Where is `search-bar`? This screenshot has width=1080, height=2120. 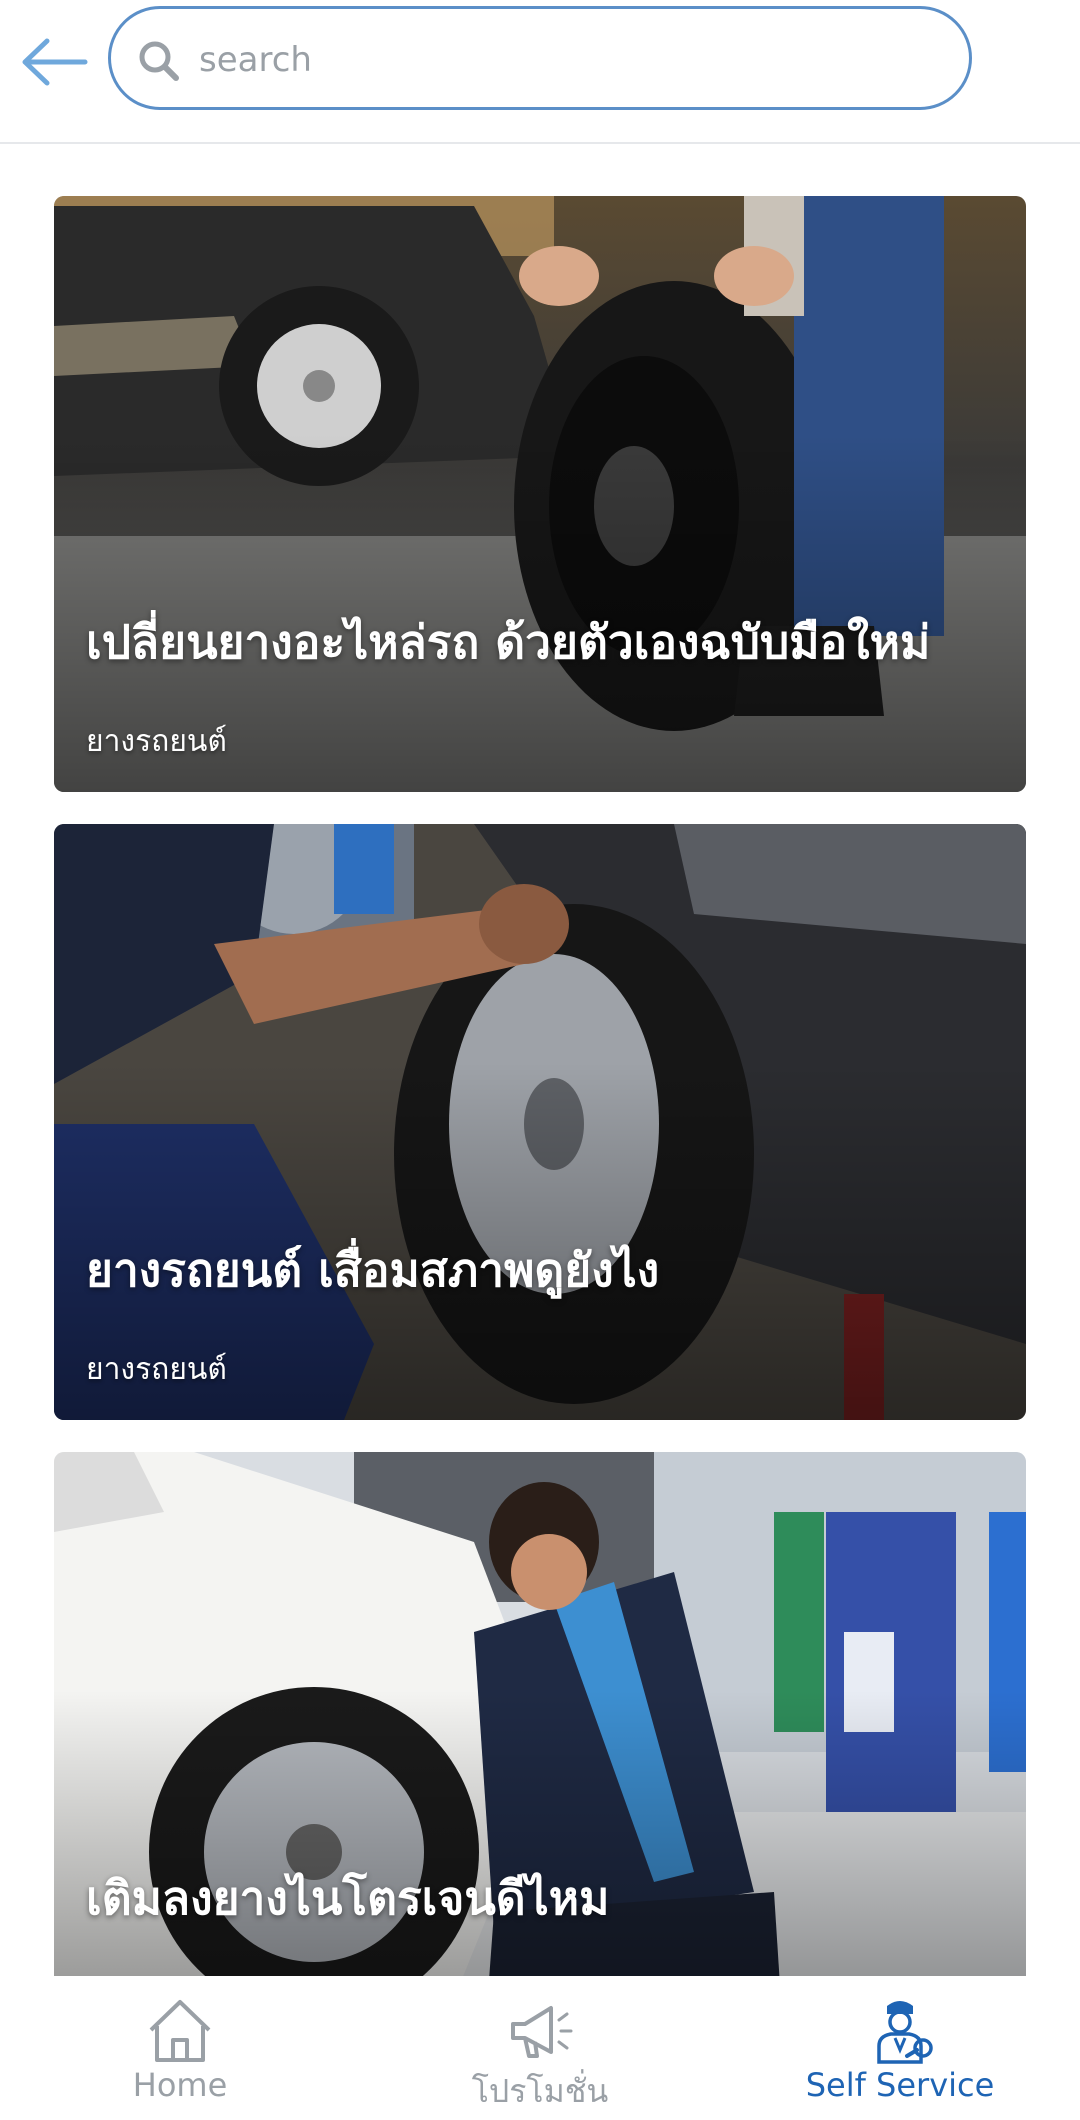 search-bar is located at coordinates (540, 58).